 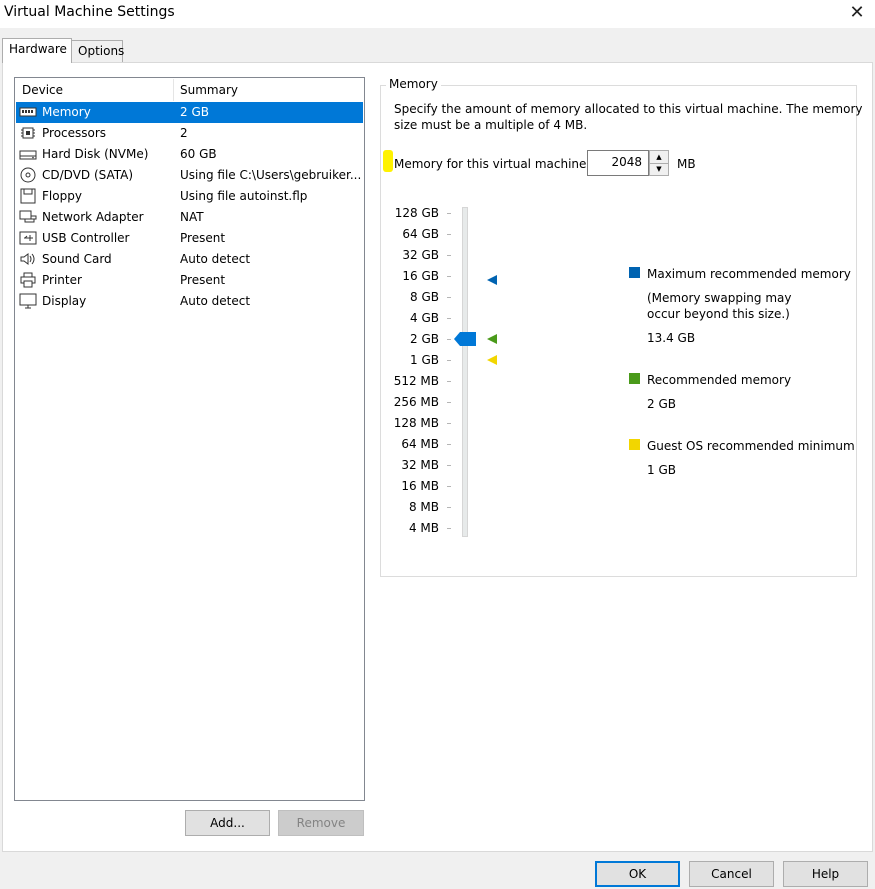 I want to click on device-name: USB Controller, so click(x=86, y=238).